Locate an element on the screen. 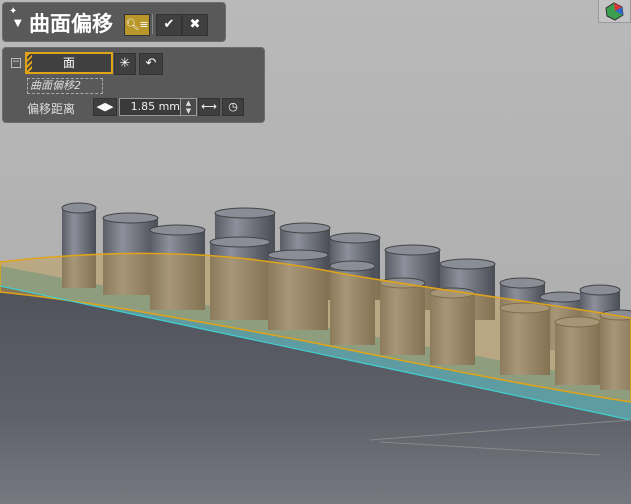 The height and width of the screenshot is (504, 631). cancel-button: ✖ is located at coordinates (195, 25).